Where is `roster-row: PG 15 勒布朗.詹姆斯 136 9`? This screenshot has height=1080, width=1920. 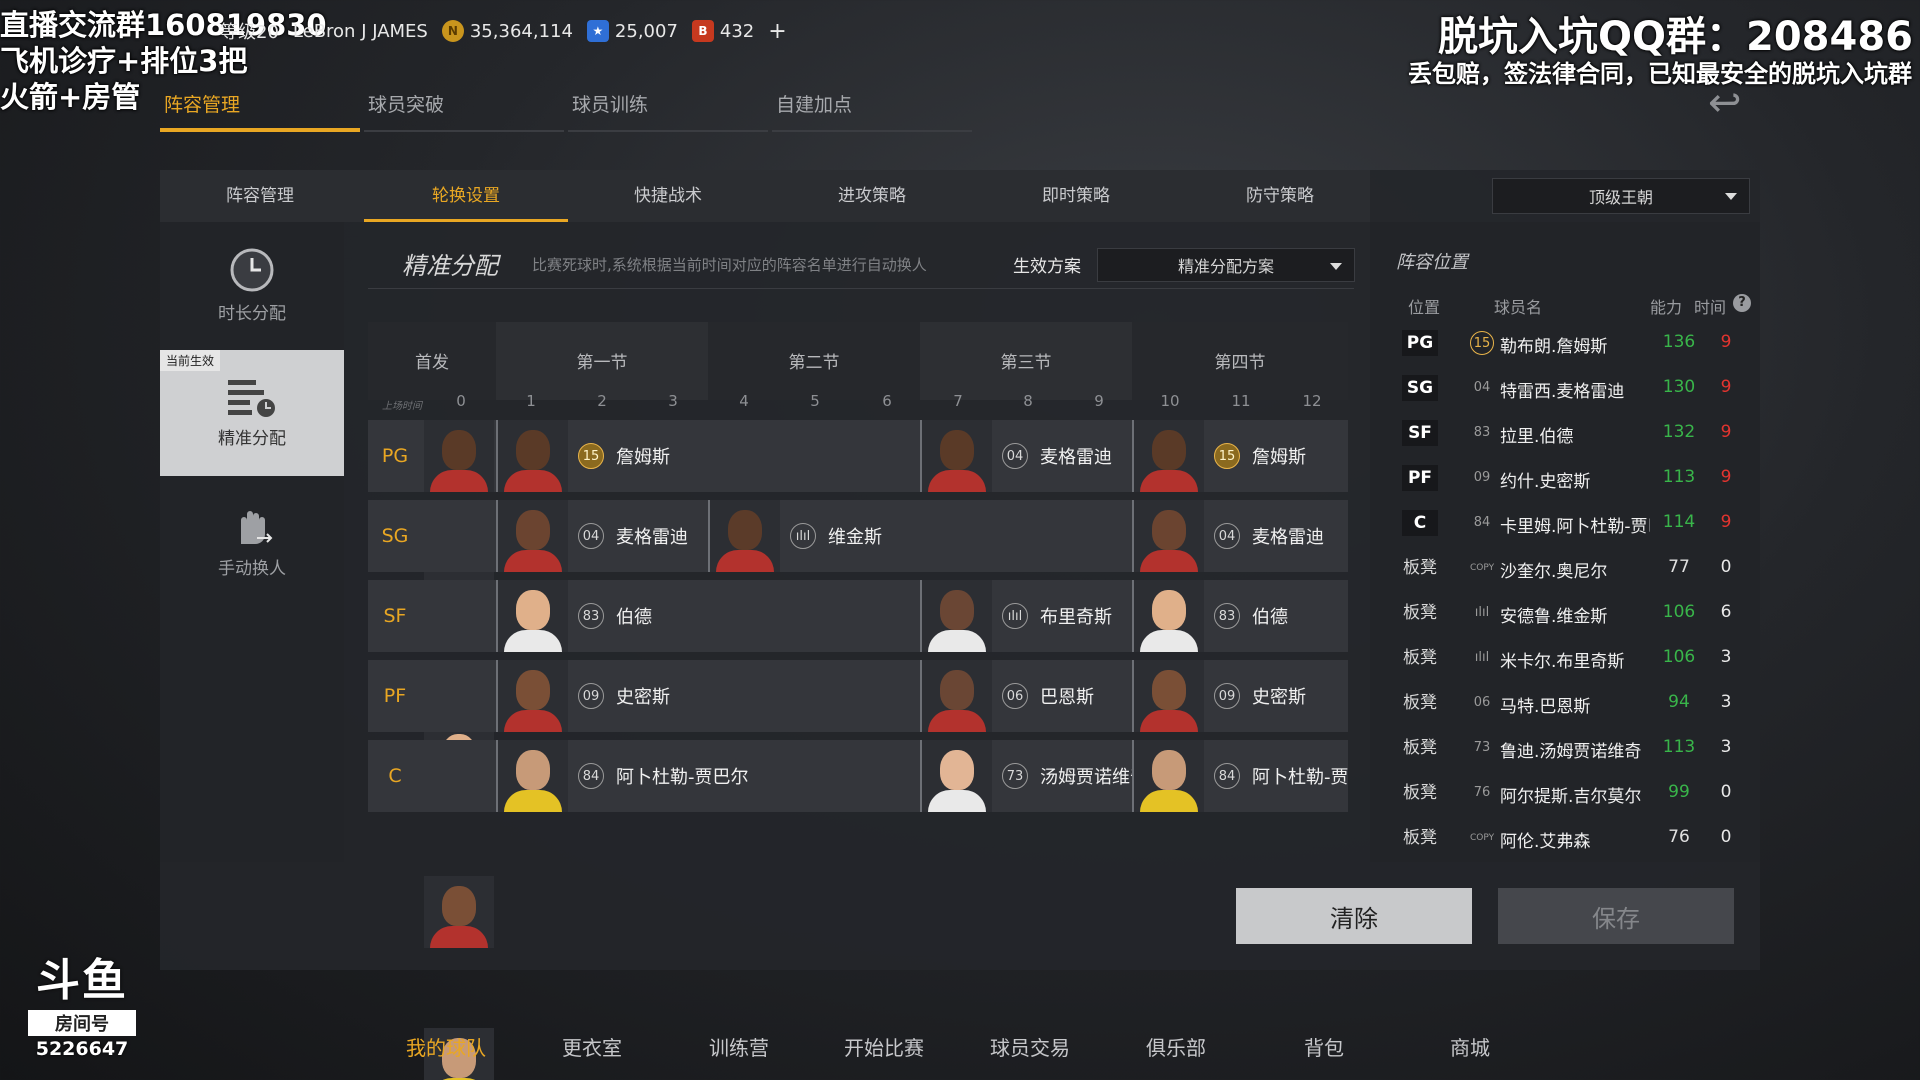 roster-row: PG 15 勒布朗.詹姆斯 136 9 is located at coordinates (1576, 344).